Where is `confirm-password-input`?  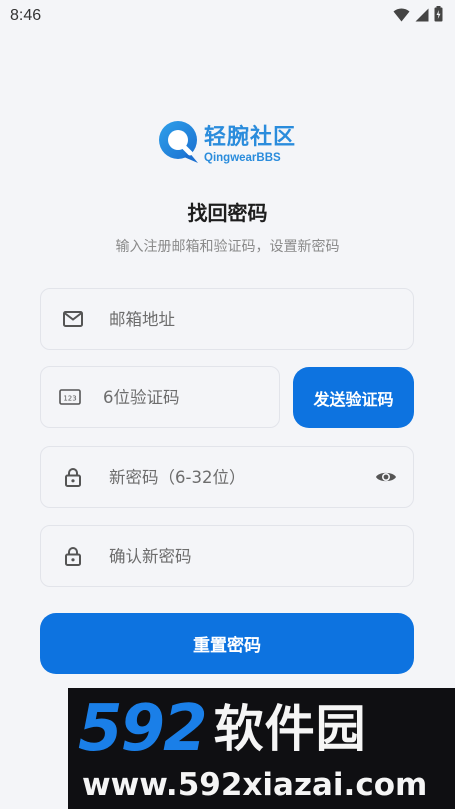
confirm-password-input is located at coordinates (261, 556).